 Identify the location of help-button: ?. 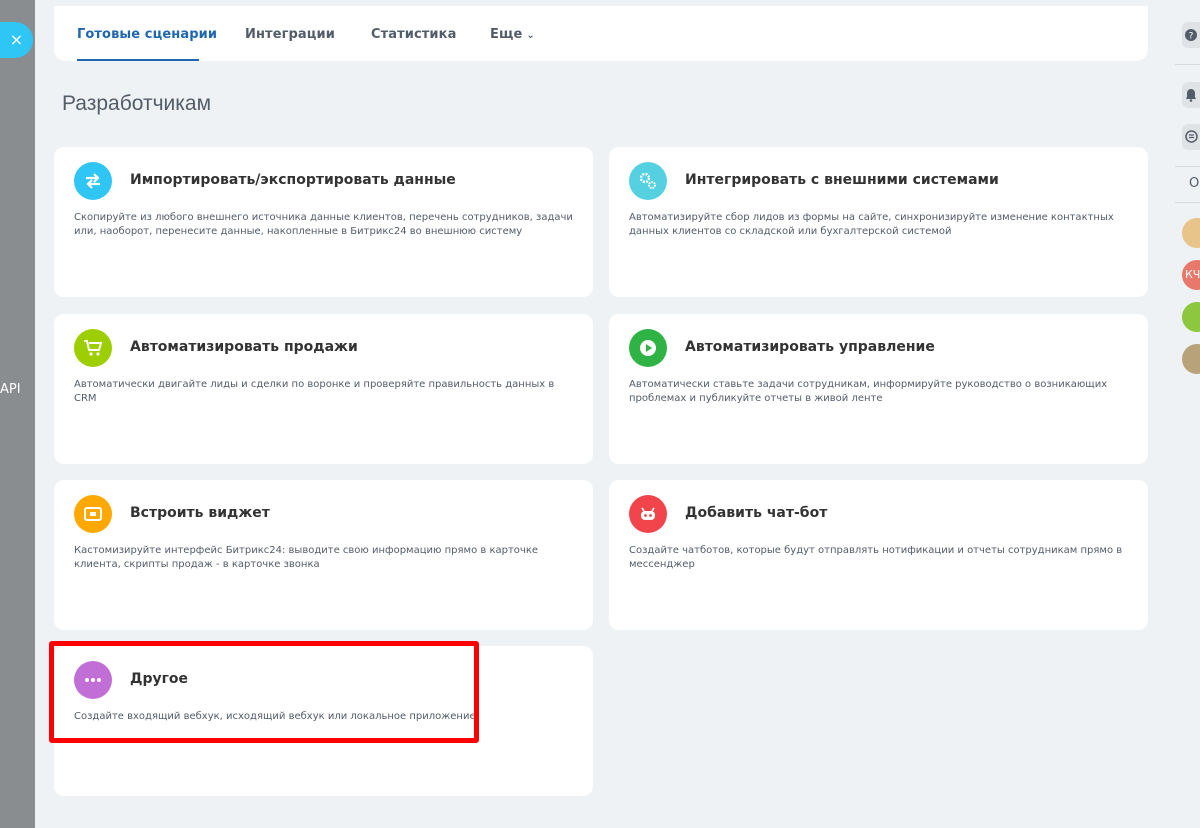
(1191, 35).